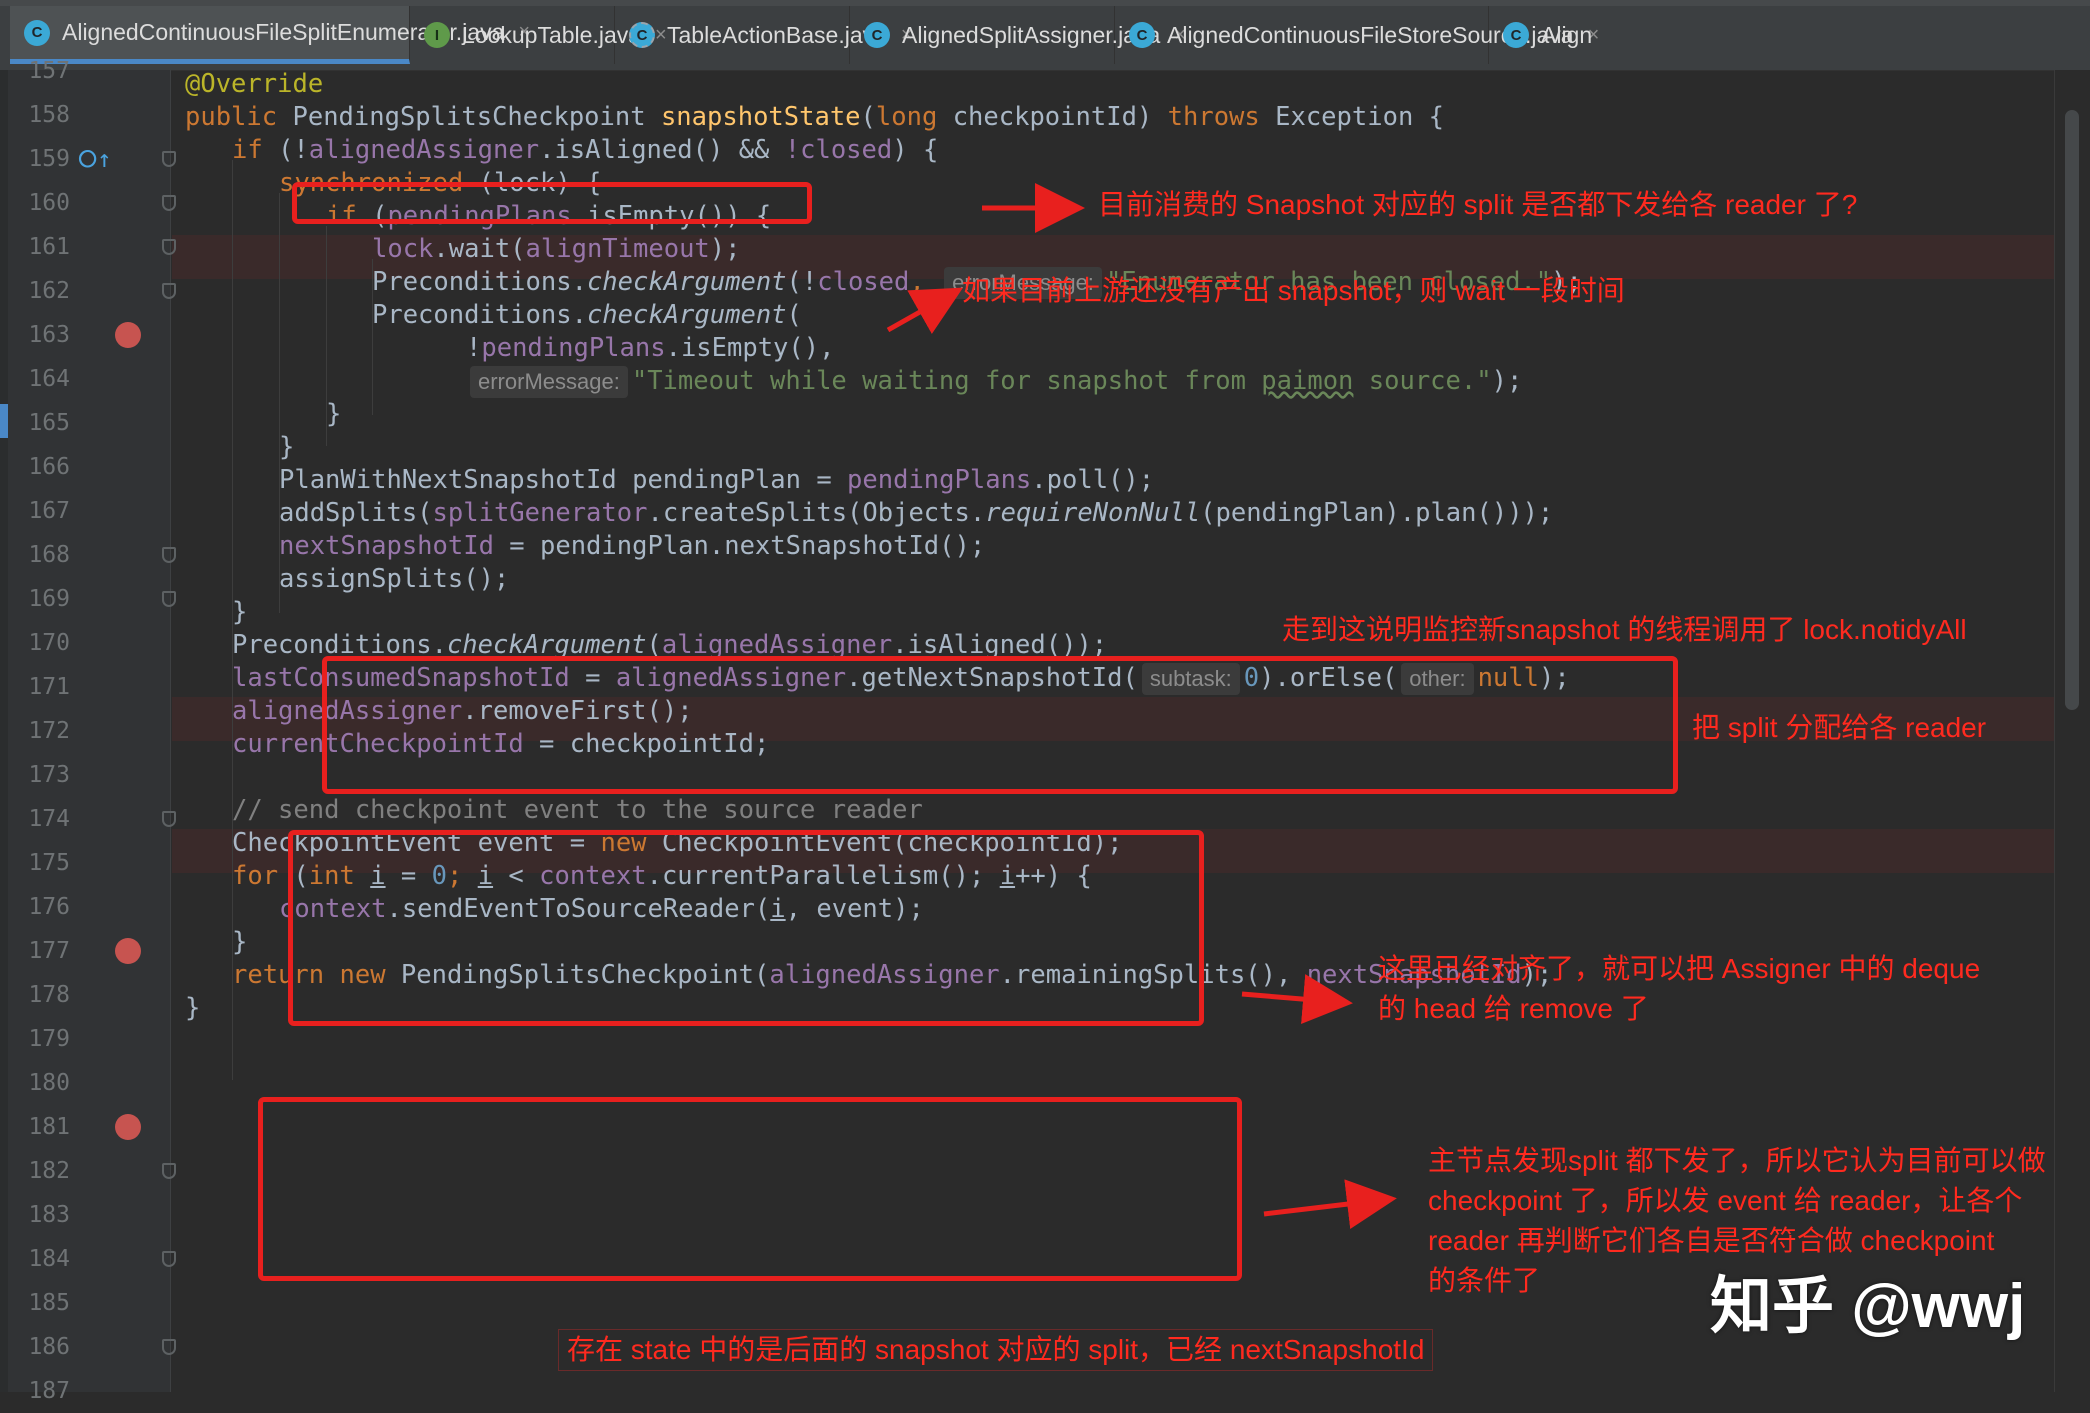 The width and height of the screenshot is (2090, 1413). What do you see at coordinates (39, 1347) in the screenshot?
I see `line-number: 186` at bounding box center [39, 1347].